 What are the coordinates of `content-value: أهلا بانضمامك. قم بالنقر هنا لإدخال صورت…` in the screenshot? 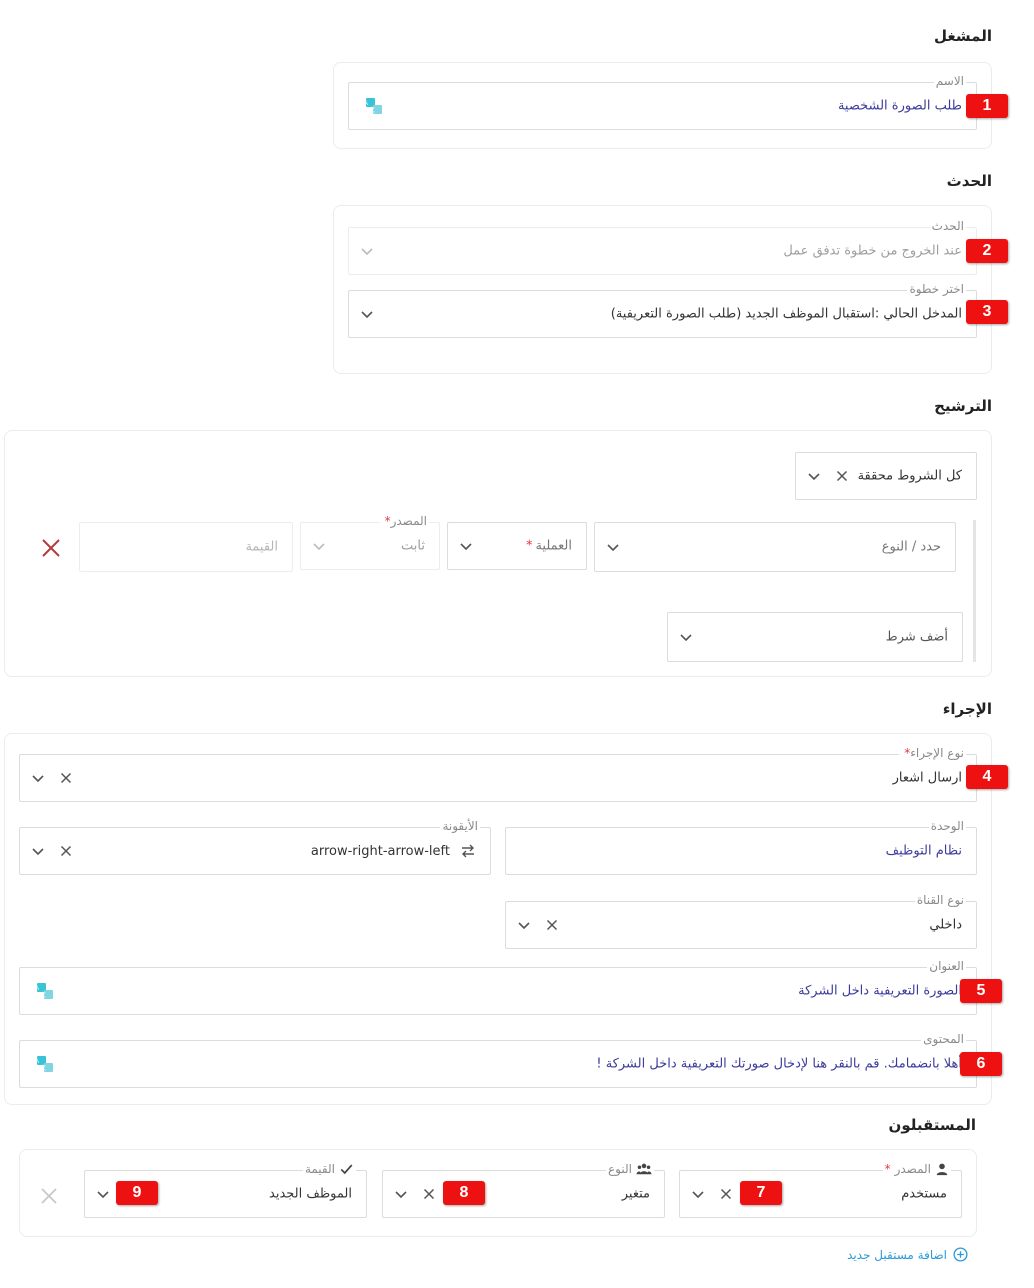 It's located at (779, 1064).